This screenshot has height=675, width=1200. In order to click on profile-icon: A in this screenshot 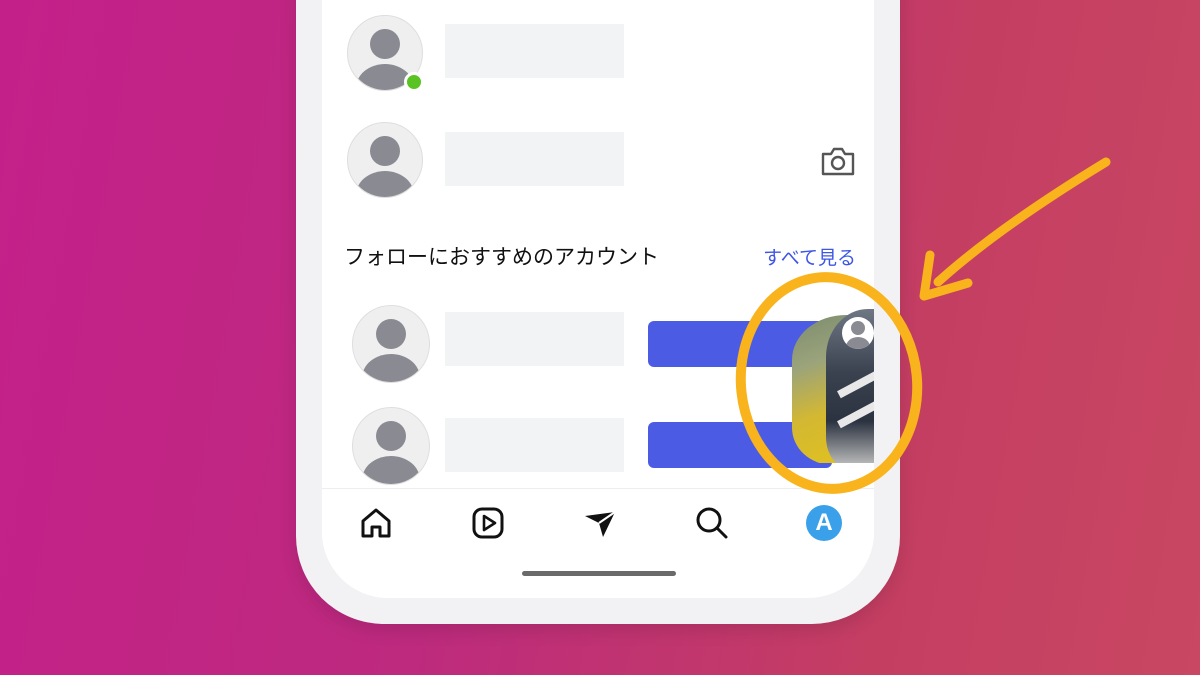, I will do `click(824, 523)`.